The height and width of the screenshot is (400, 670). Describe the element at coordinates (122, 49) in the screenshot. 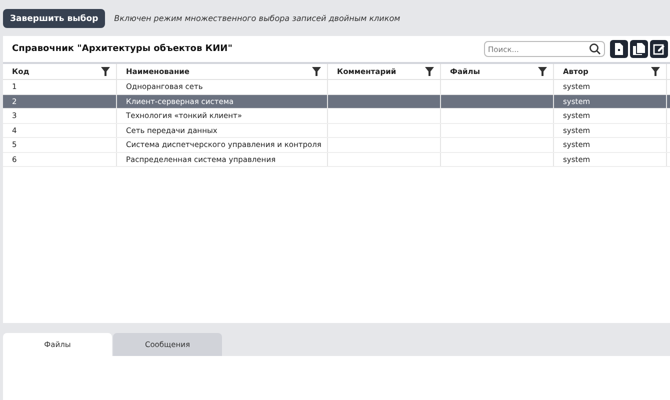

I see `panel-title: Справочник "Архитектуры объектов КИИ"` at that location.